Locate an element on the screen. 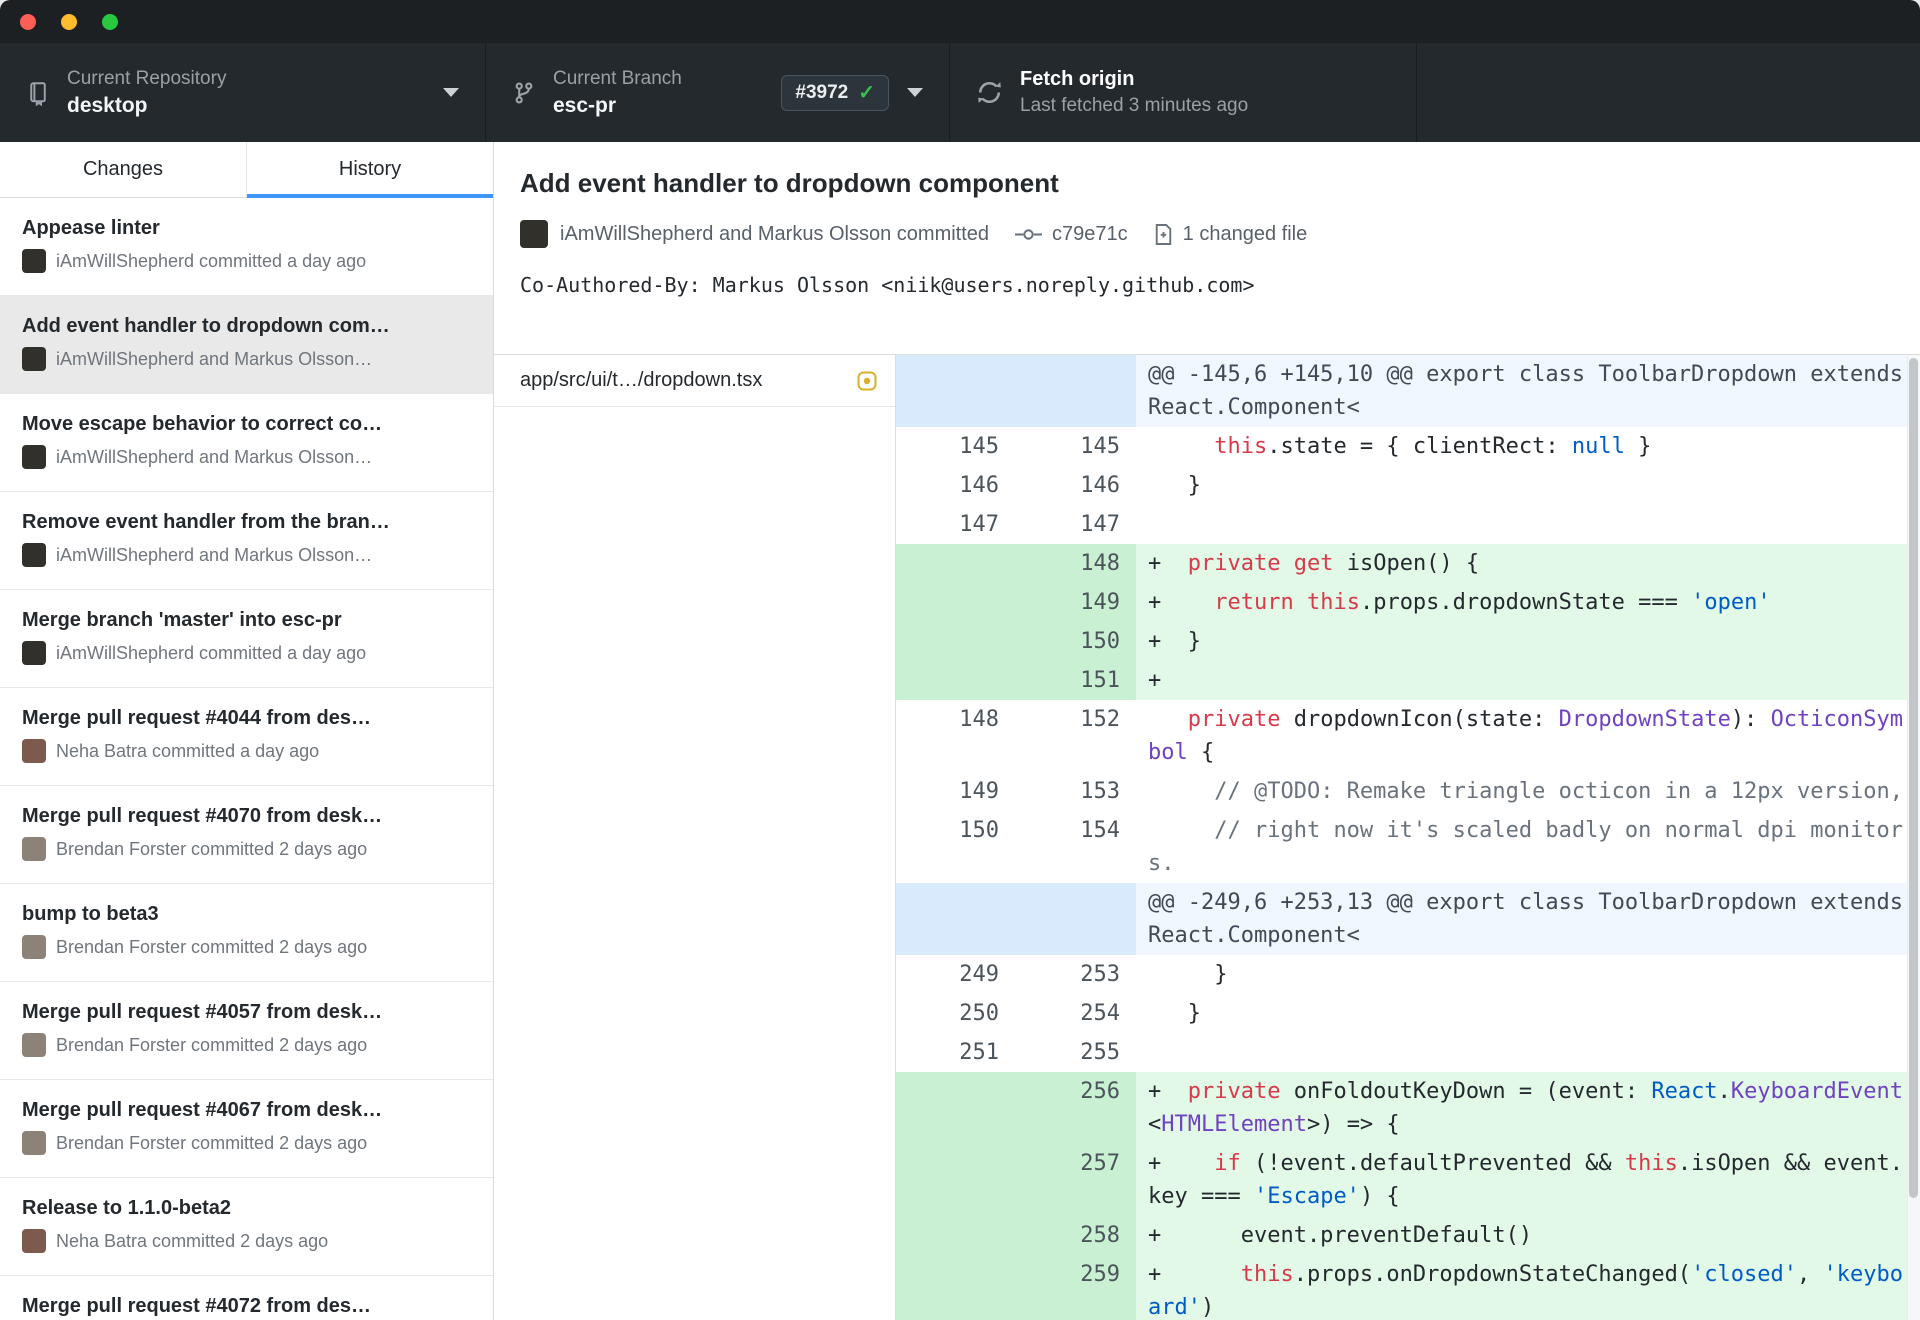  new-line-number: 153 is located at coordinates (1100, 791).